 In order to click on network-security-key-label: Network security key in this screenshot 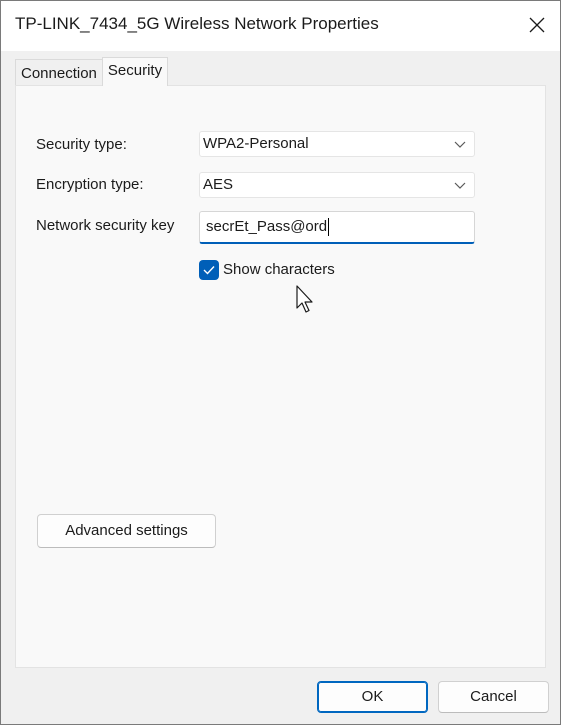, I will do `click(105, 225)`.